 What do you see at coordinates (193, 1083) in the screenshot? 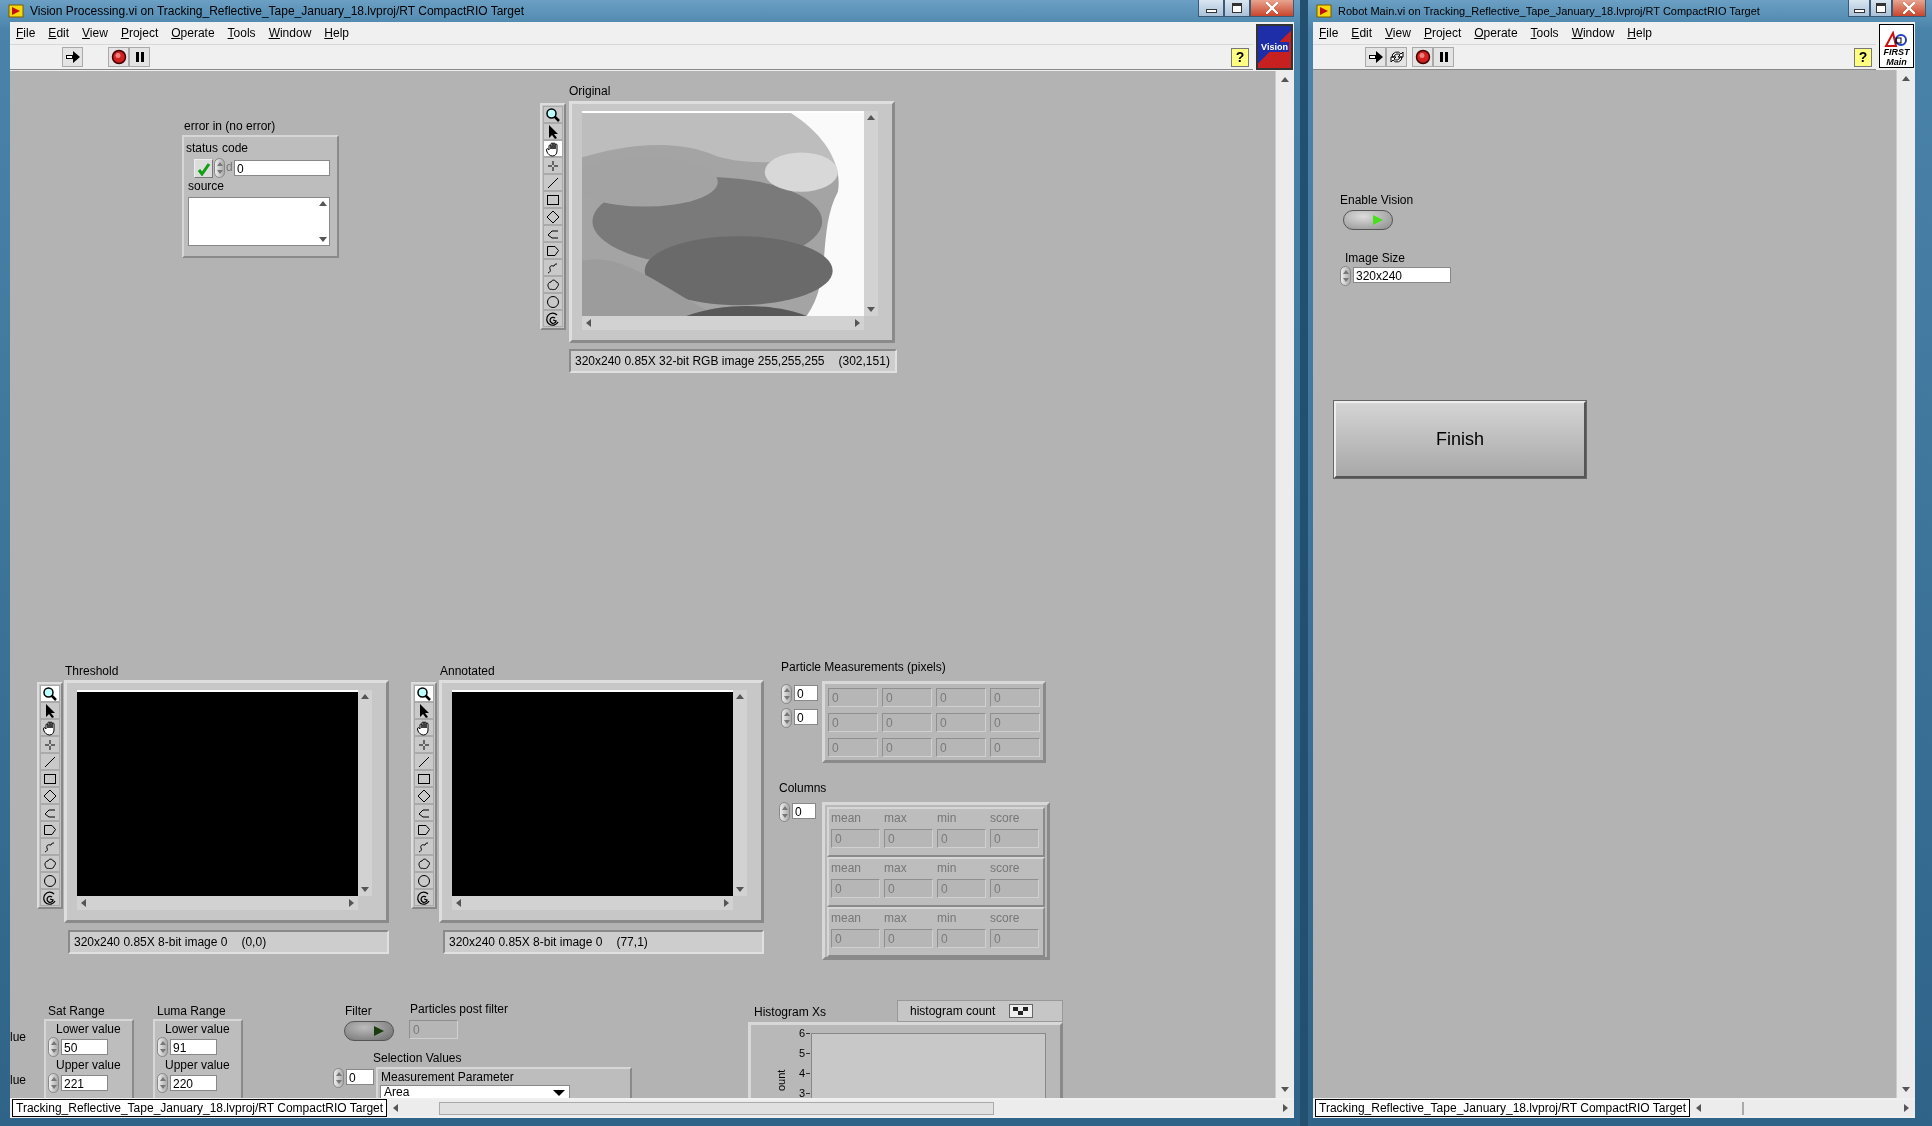
I see `number-field: 220` at bounding box center [193, 1083].